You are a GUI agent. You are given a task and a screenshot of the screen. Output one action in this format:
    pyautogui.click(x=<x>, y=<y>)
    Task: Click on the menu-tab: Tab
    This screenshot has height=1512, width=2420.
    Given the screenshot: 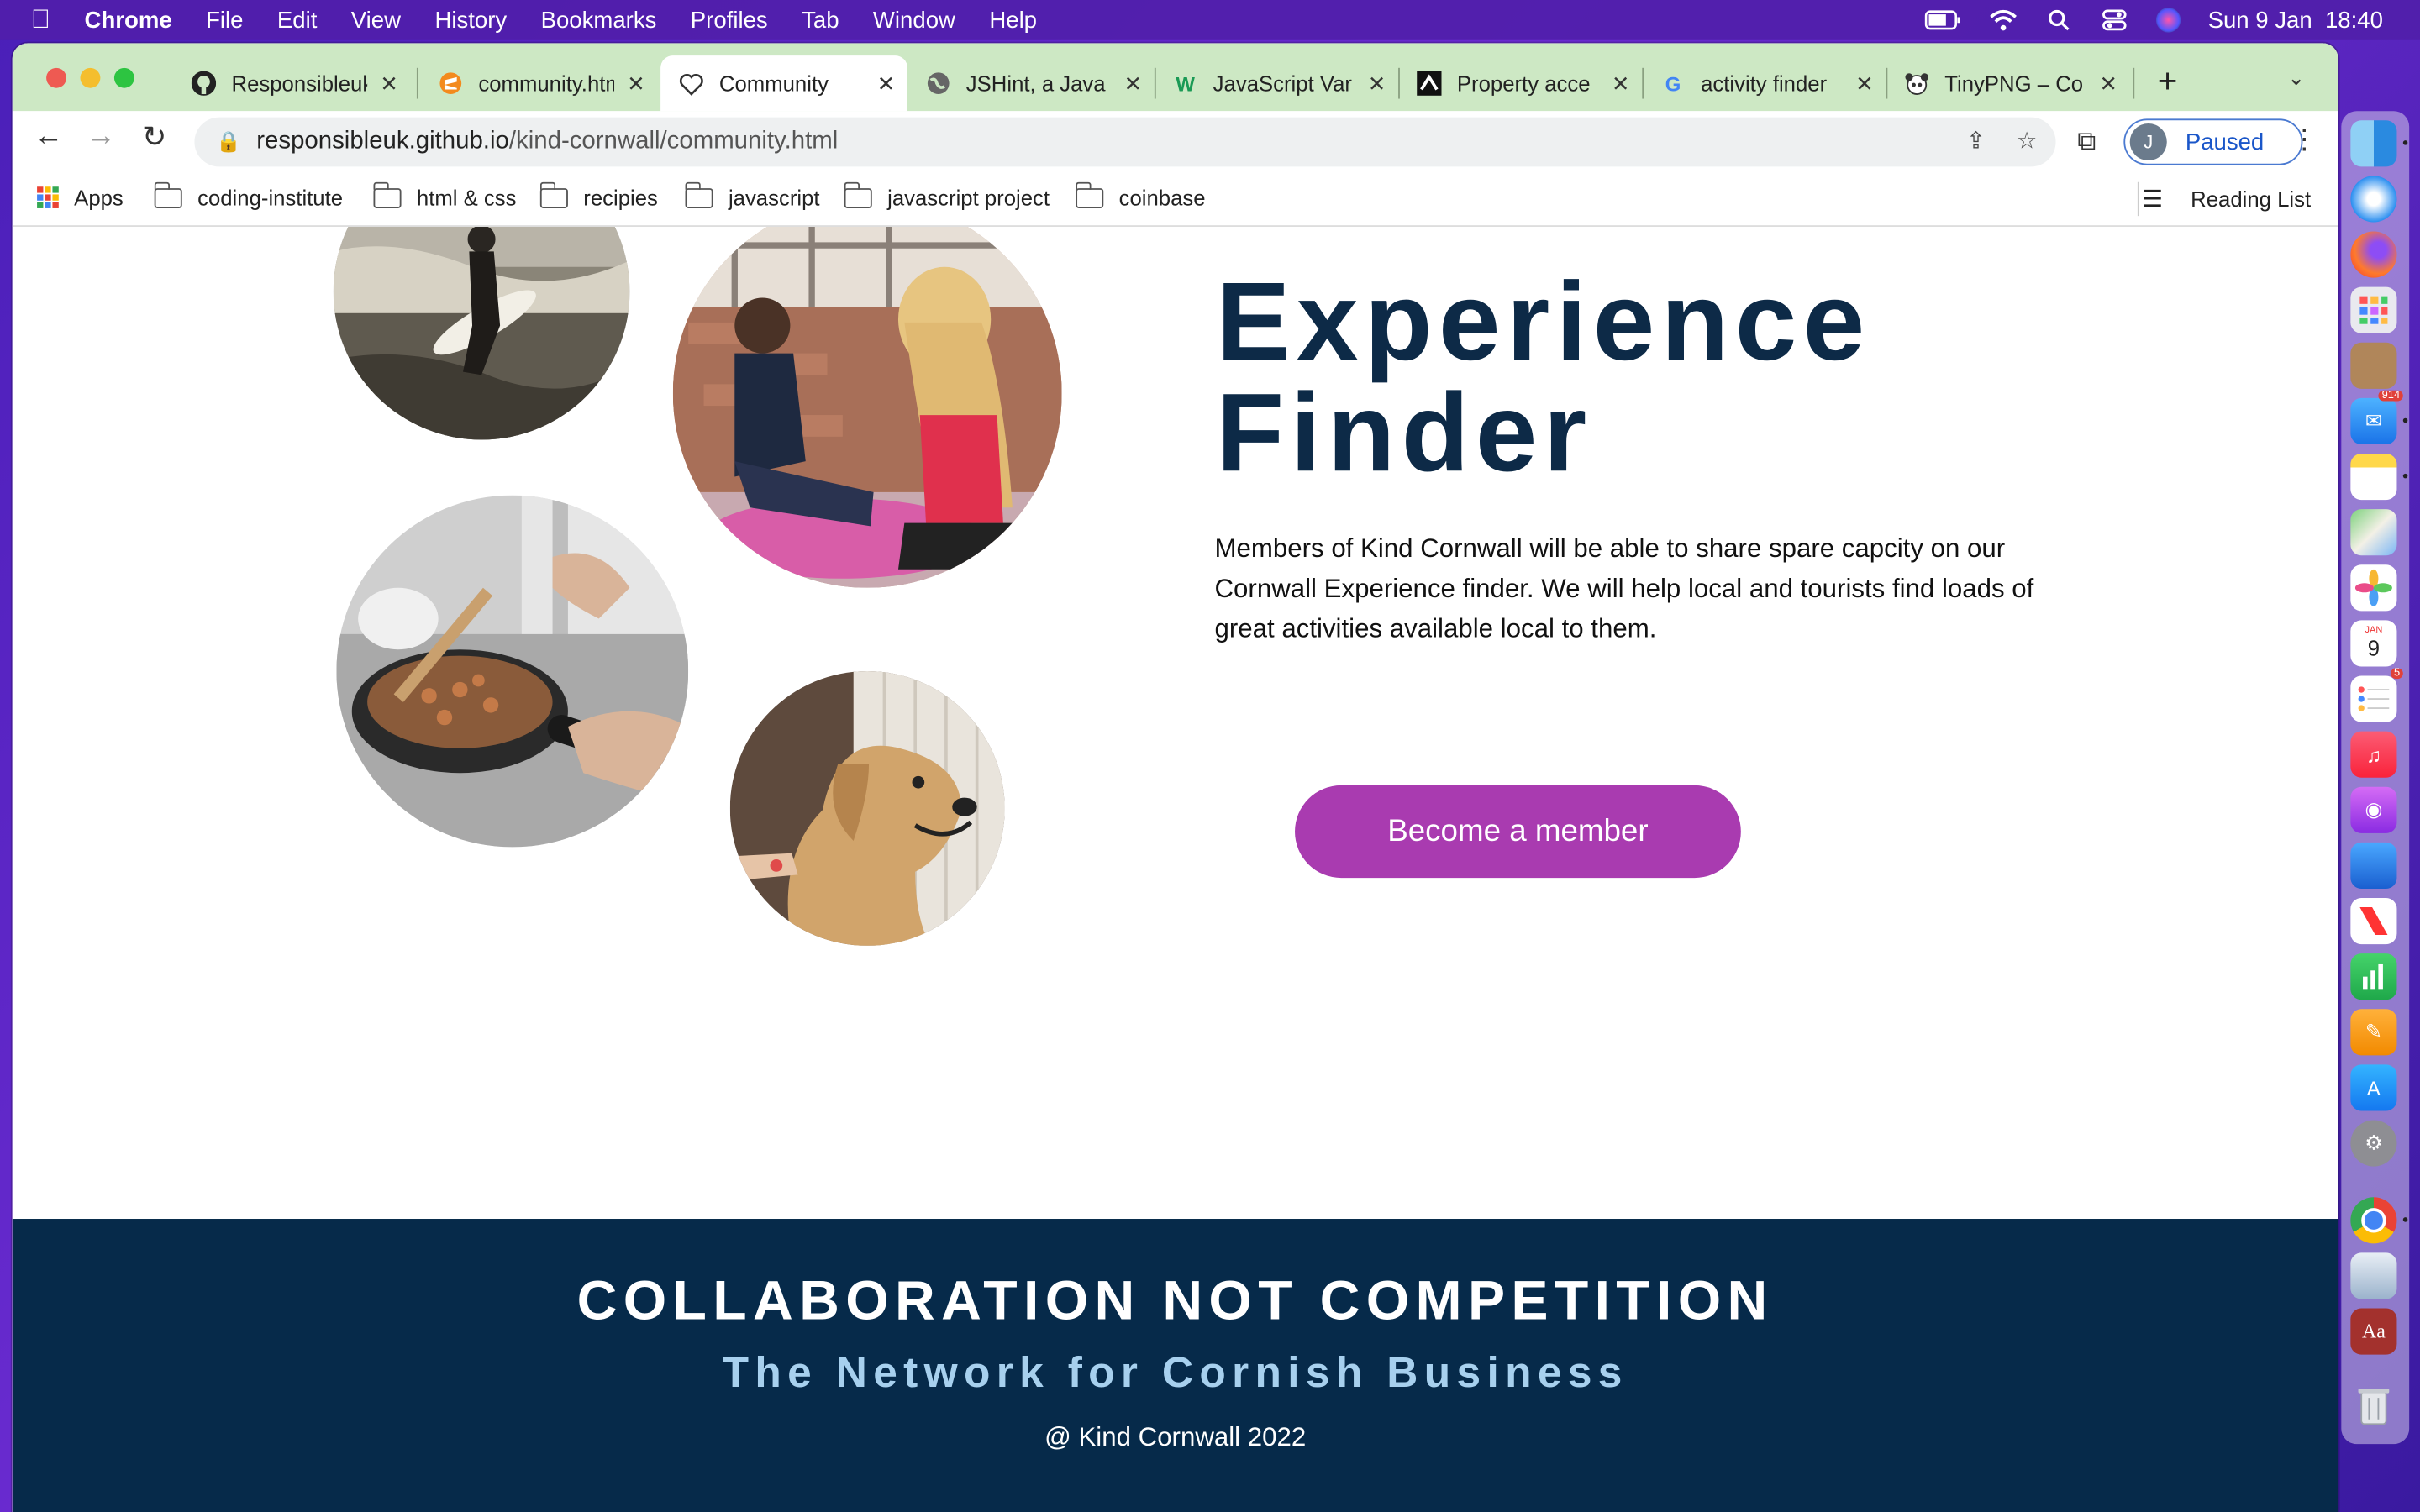 What is the action you would take?
    pyautogui.click(x=820, y=20)
    